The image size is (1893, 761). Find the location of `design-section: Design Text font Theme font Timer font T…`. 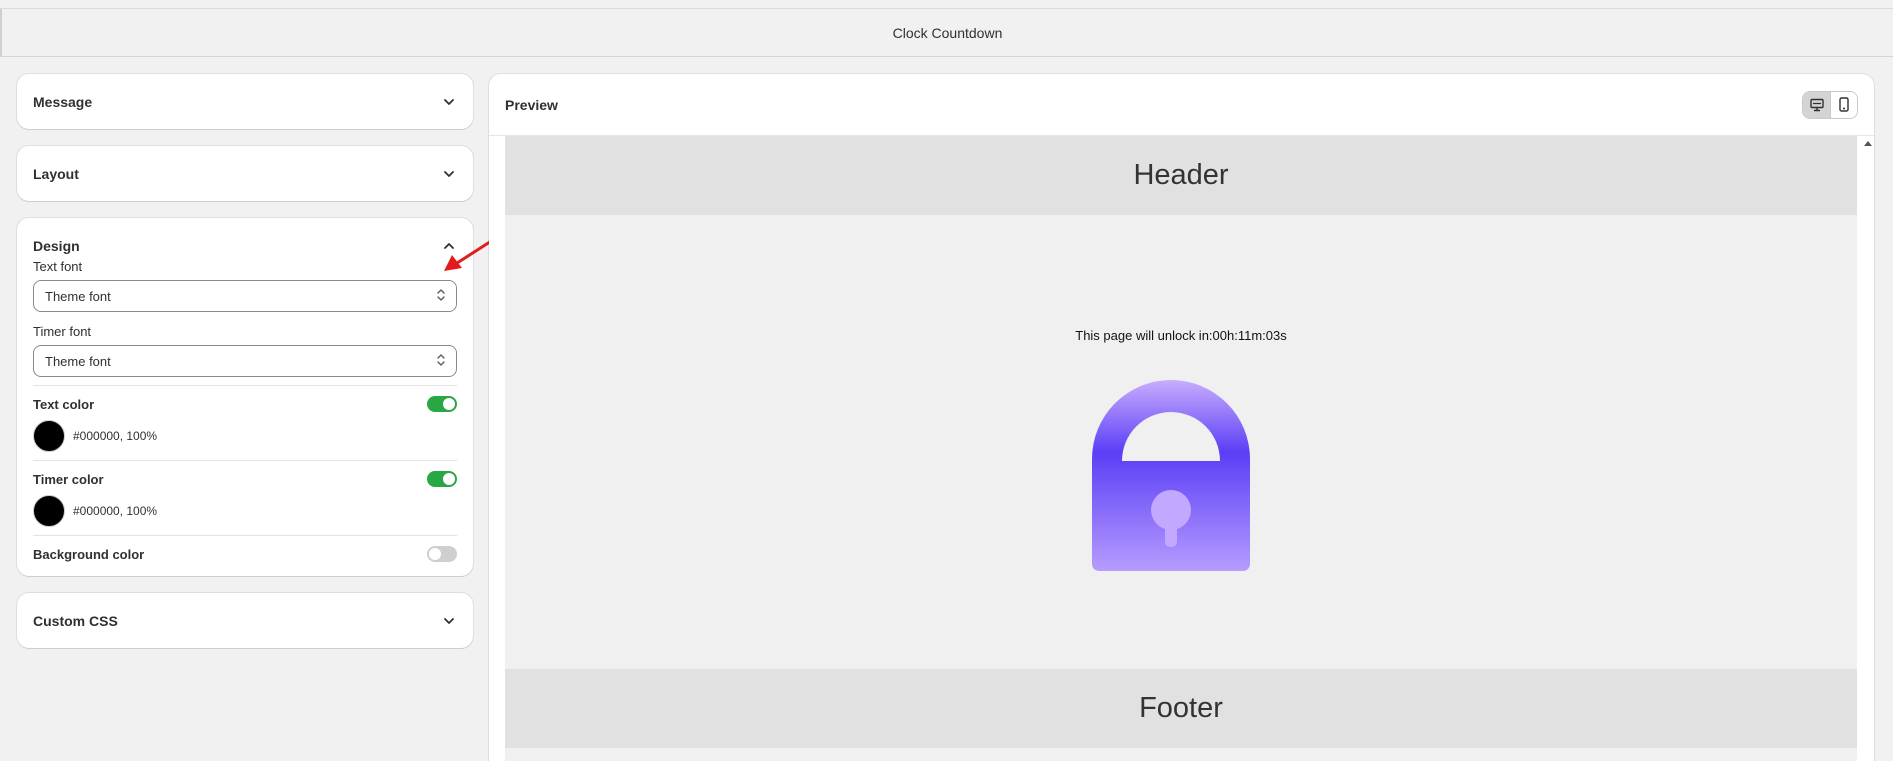

design-section: Design Text font Theme font Timer font T… is located at coordinates (245, 397).